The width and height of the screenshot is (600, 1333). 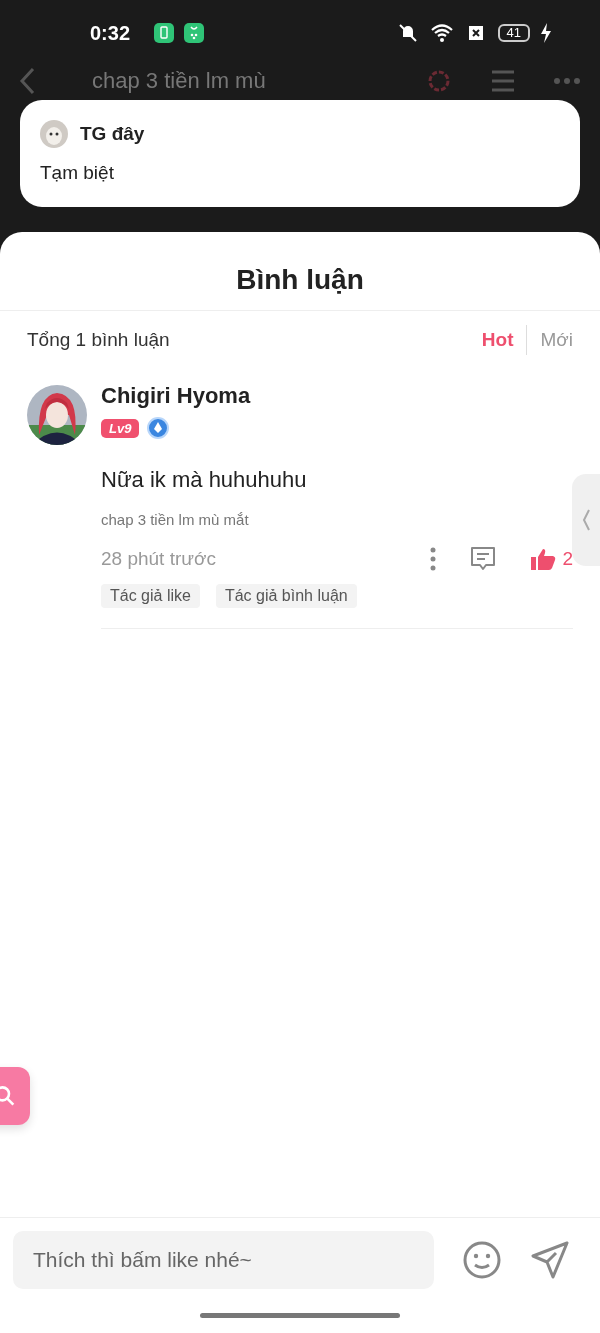 I want to click on chevron-icon, so click(x=586, y=520).